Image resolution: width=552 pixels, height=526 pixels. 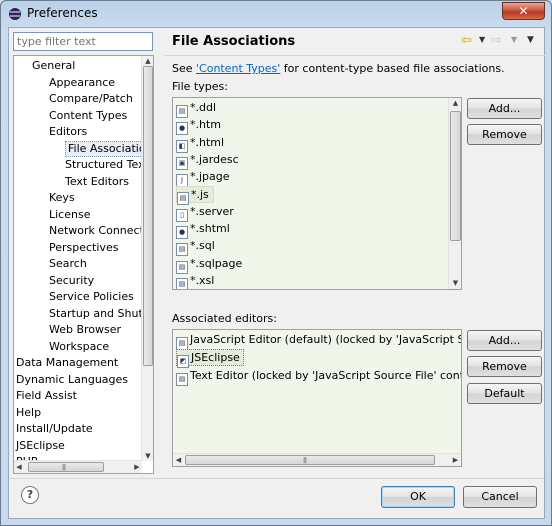 I want to click on filter-input, so click(x=83, y=41).